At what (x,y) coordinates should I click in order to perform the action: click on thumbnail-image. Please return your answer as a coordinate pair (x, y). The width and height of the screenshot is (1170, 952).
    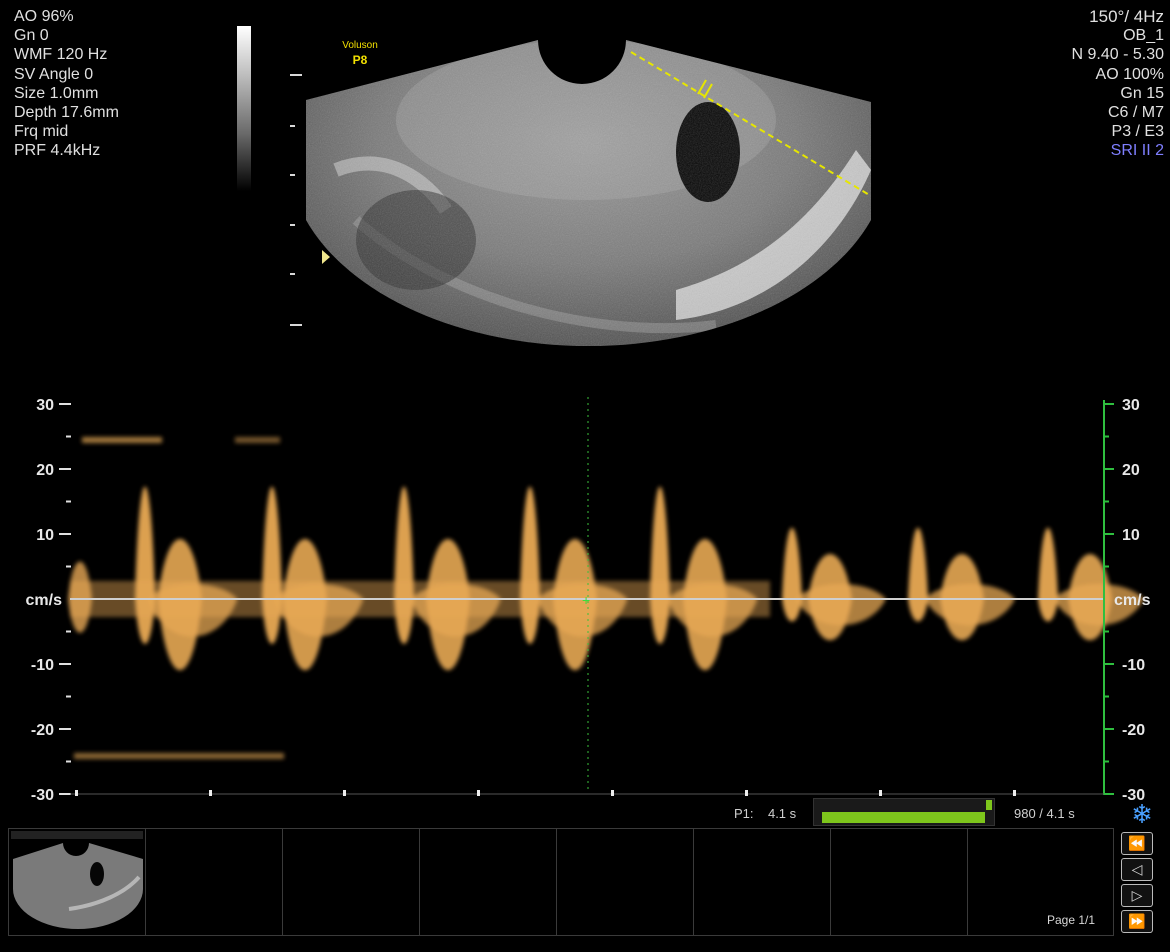
    Looking at the image, I should click on (77, 880).